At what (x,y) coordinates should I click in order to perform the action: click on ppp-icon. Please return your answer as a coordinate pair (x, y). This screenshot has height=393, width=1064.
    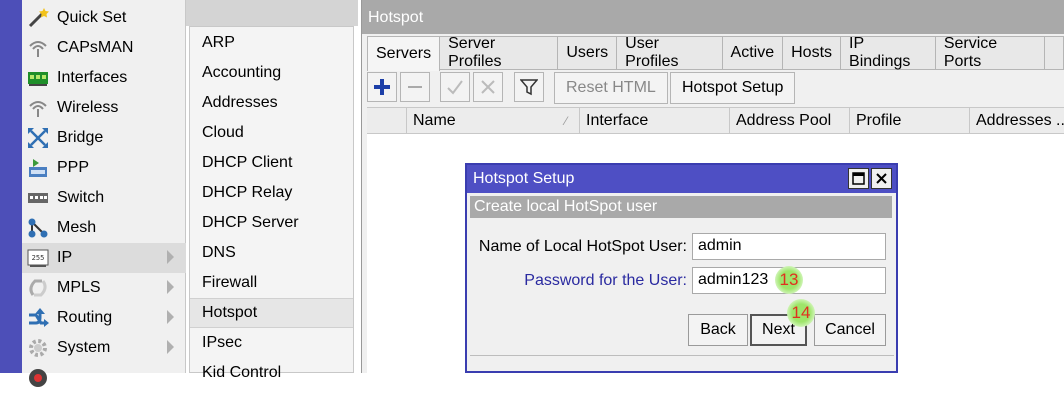
    Looking at the image, I should click on (38, 168).